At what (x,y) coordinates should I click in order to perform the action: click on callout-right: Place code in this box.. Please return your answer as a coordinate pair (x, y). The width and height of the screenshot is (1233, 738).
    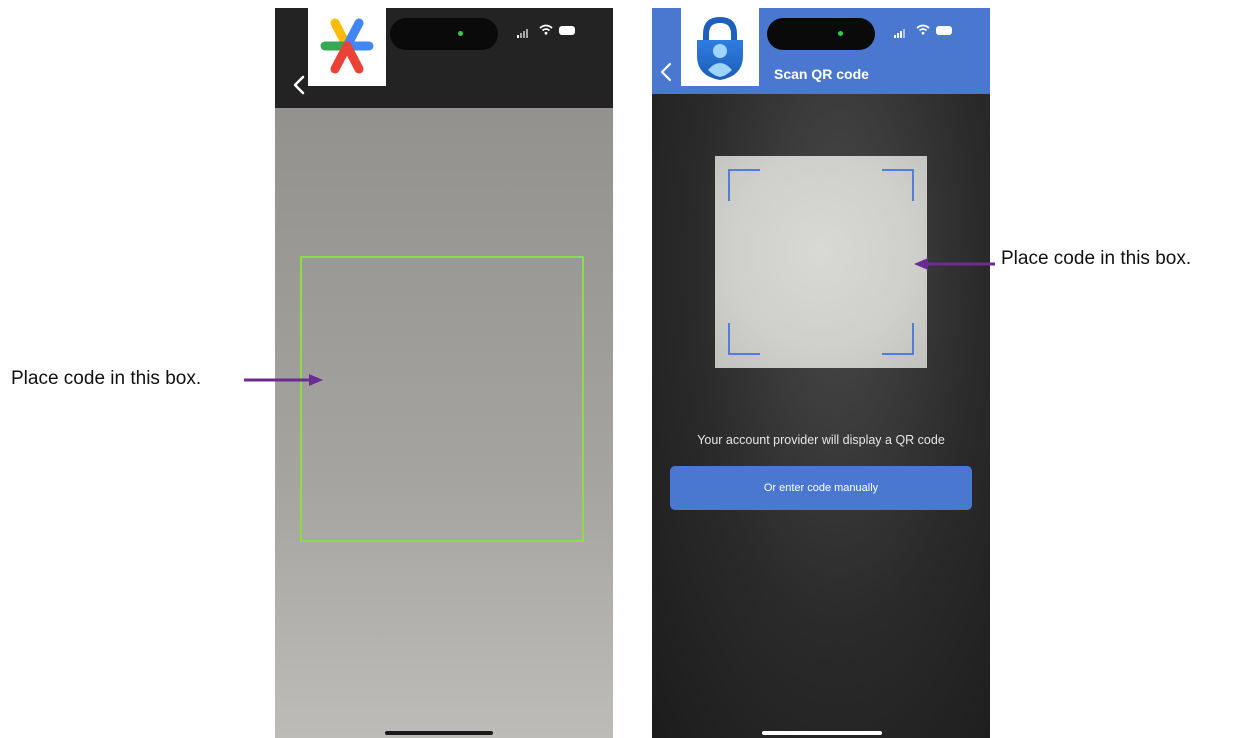
    Looking at the image, I should click on (1096, 258).